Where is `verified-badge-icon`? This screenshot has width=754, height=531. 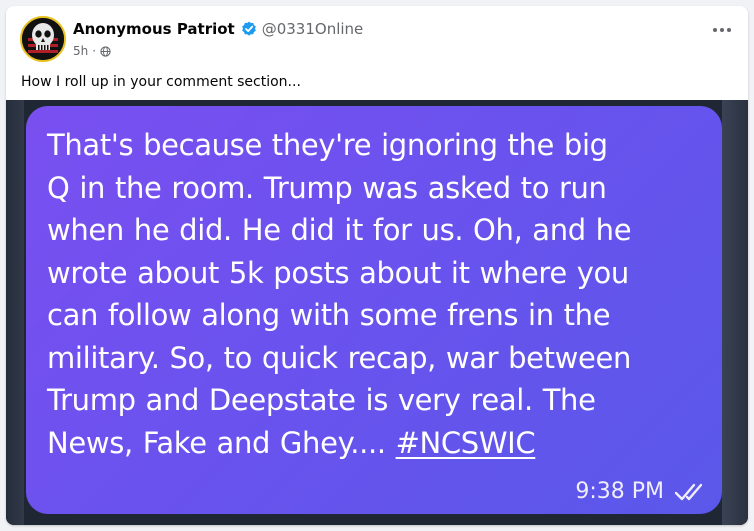 verified-badge-icon is located at coordinates (248, 28).